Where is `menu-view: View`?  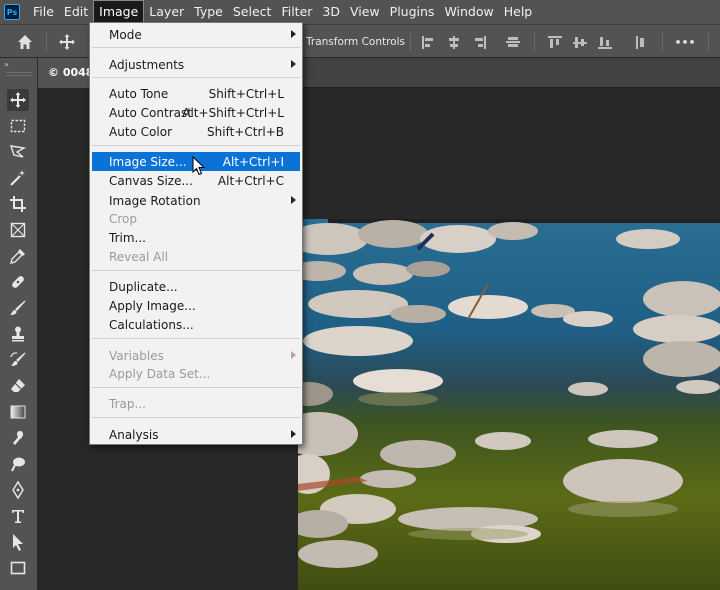 menu-view: View is located at coordinates (365, 12).